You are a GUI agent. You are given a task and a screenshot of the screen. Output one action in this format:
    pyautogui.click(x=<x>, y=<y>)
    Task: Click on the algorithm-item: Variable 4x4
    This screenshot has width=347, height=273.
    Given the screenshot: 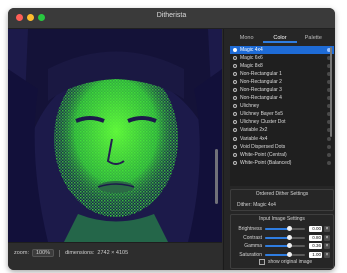 What is the action you would take?
    pyautogui.click(x=282, y=139)
    